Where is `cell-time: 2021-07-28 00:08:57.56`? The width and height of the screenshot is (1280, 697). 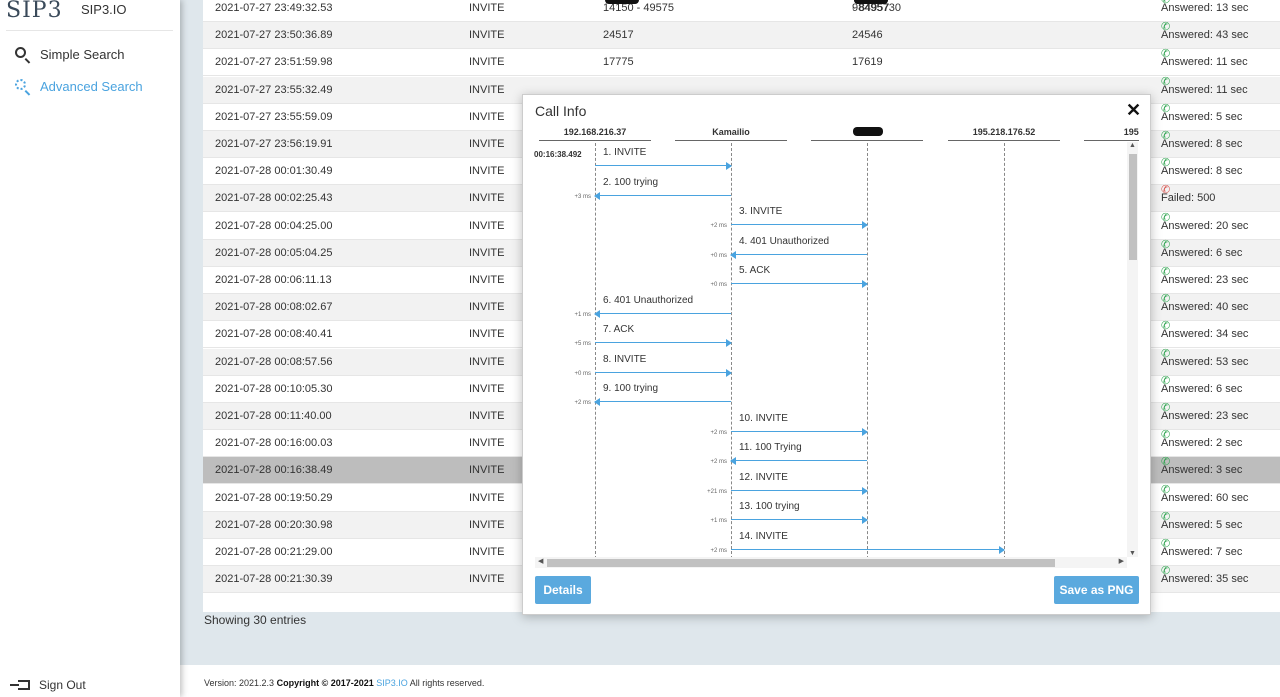
cell-time: 2021-07-28 00:08:57.56 is located at coordinates (274, 361).